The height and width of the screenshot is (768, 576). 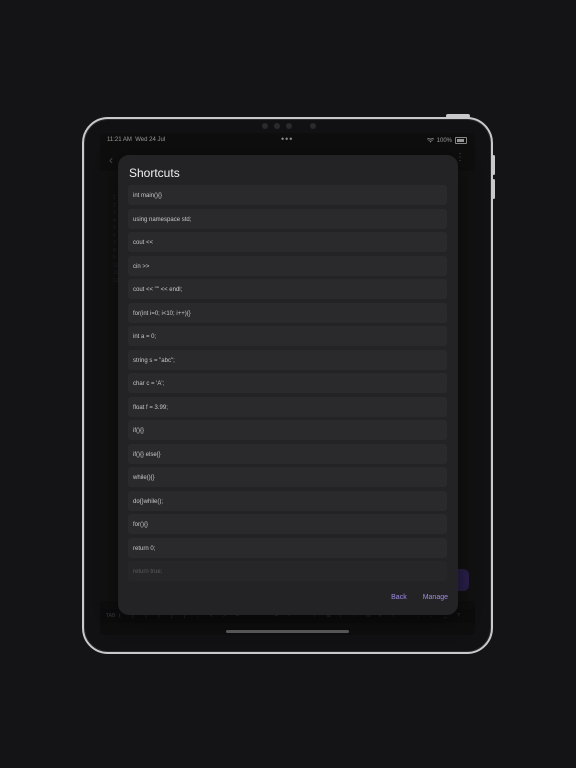 I want to click on shortcut-item: do{}while();, so click(x=287, y=500).